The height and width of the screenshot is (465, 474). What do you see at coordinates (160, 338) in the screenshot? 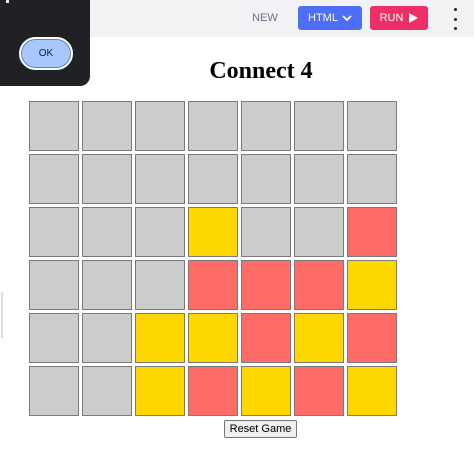
I see `board-cell-r5-c3-yellow` at bounding box center [160, 338].